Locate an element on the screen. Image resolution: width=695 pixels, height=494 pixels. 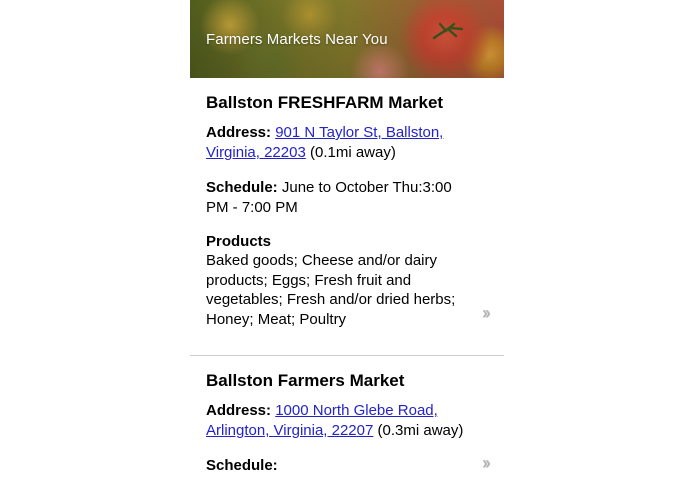
header-banner: Farmers Markets Near You is located at coordinates (347, 39).